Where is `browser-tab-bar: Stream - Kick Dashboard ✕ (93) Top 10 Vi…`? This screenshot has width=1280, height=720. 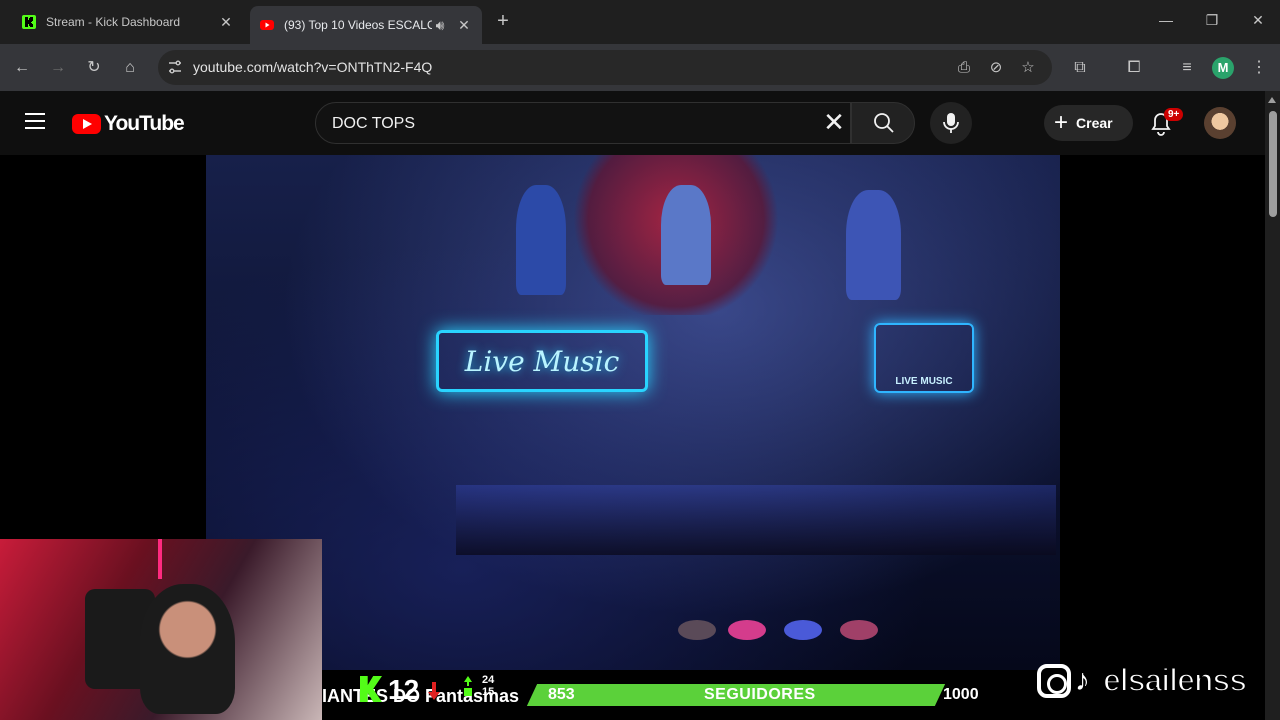
browser-tab-bar: Stream - Kick Dashboard ✕ (93) Top 10 Vi… is located at coordinates (640, 22).